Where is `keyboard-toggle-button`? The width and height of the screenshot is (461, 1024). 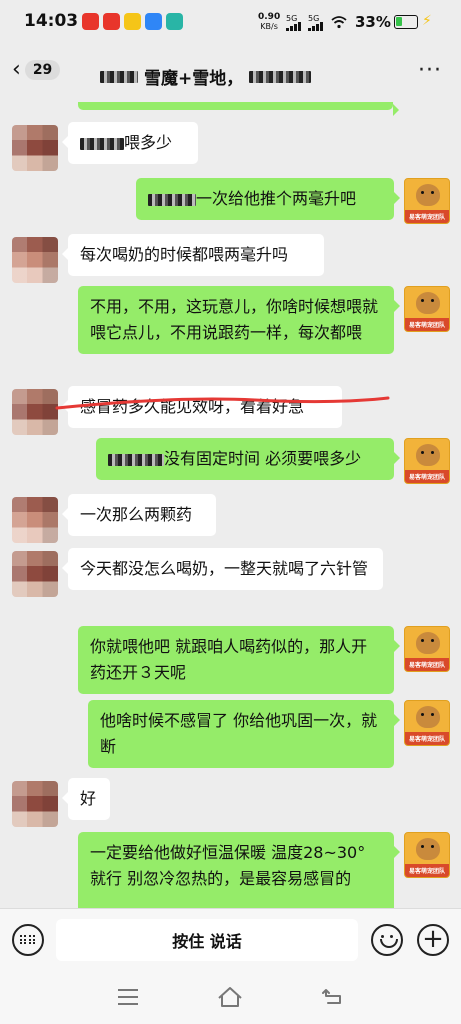
keyboard-toggle-button is located at coordinates (28, 940).